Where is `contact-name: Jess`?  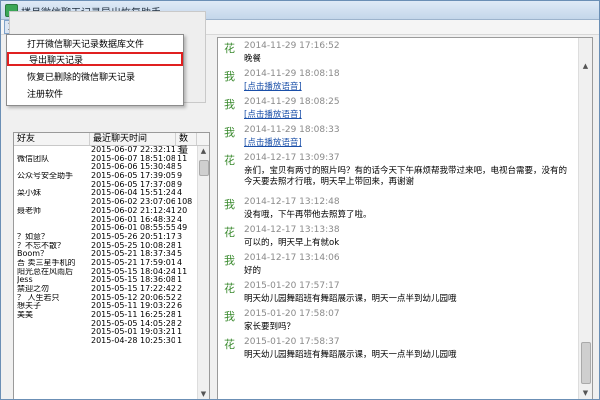
contact-name: Jess is located at coordinates (25, 280).